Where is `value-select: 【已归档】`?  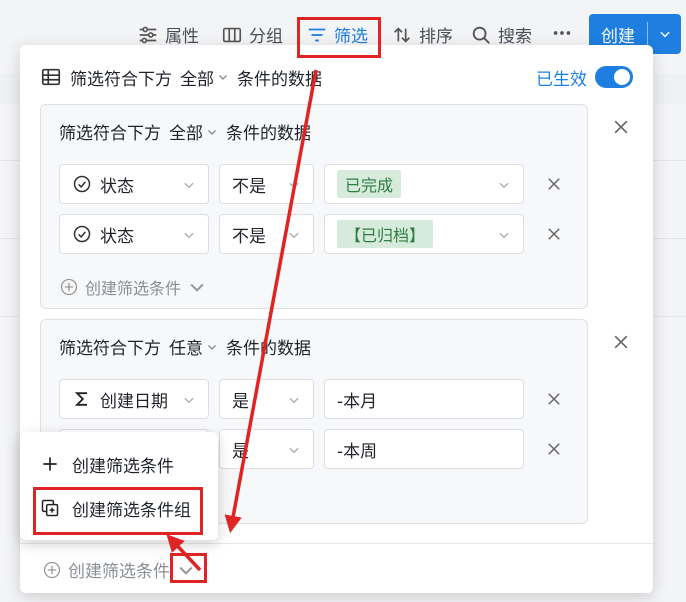
value-select: 【已归档】 is located at coordinates (424, 234).